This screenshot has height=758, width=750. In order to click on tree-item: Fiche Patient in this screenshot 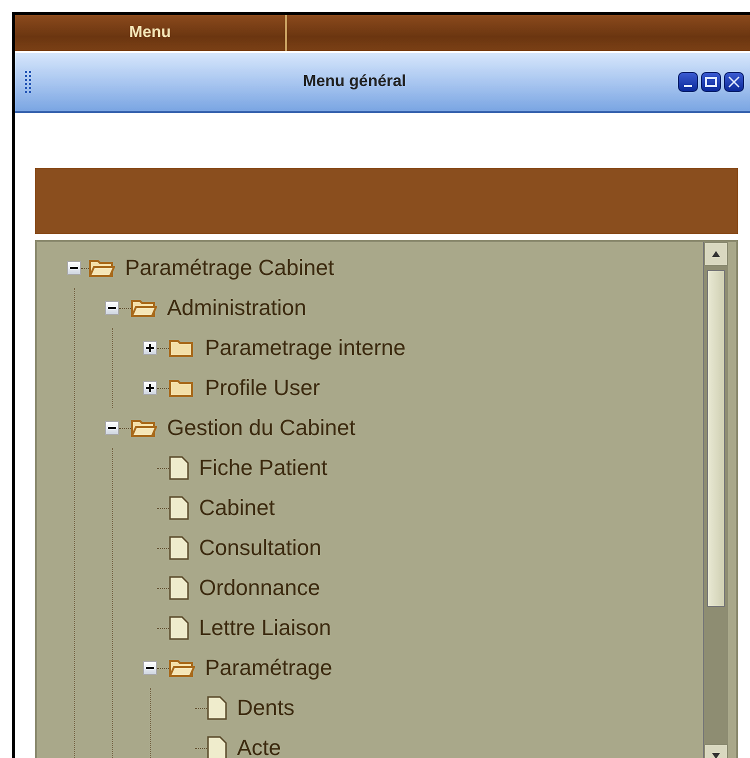, I will do `click(263, 468)`.